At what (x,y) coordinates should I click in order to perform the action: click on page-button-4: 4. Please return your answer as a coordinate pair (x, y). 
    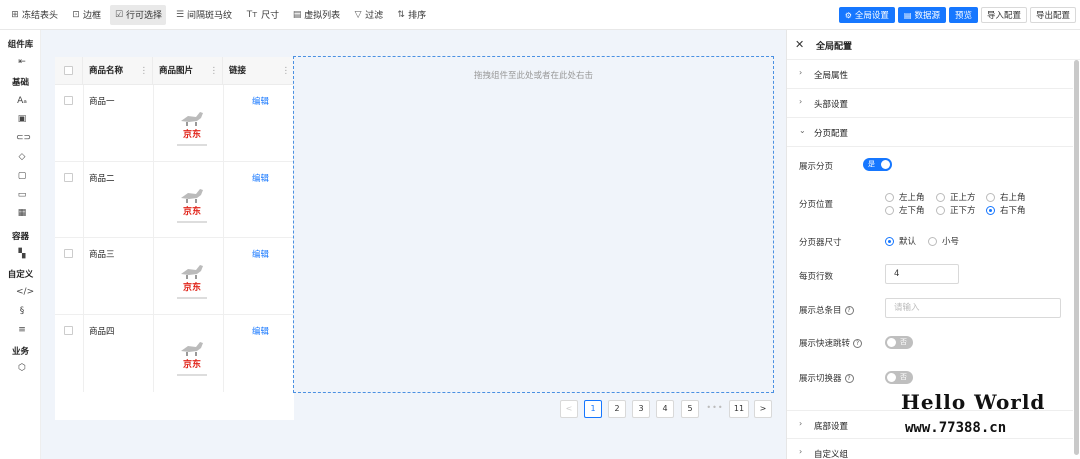
    Looking at the image, I should click on (665, 409).